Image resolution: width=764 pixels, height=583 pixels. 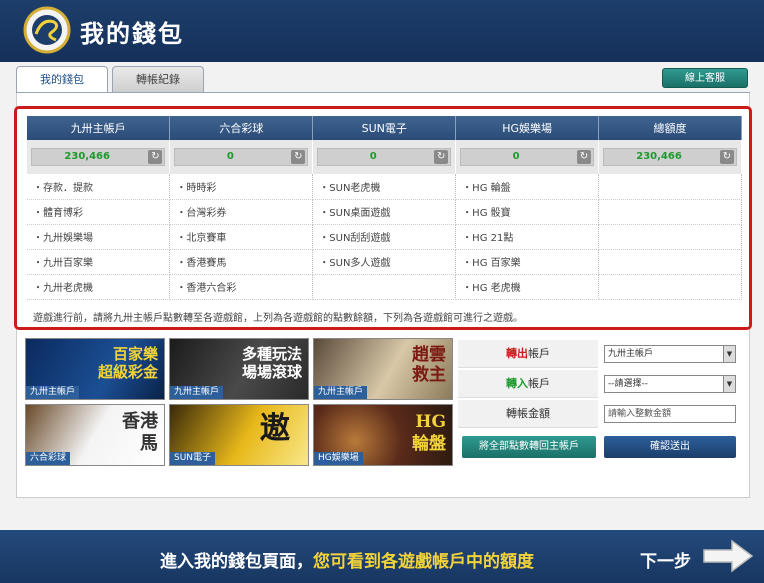 I want to click on account-header: 總額度, so click(x=670, y=128).